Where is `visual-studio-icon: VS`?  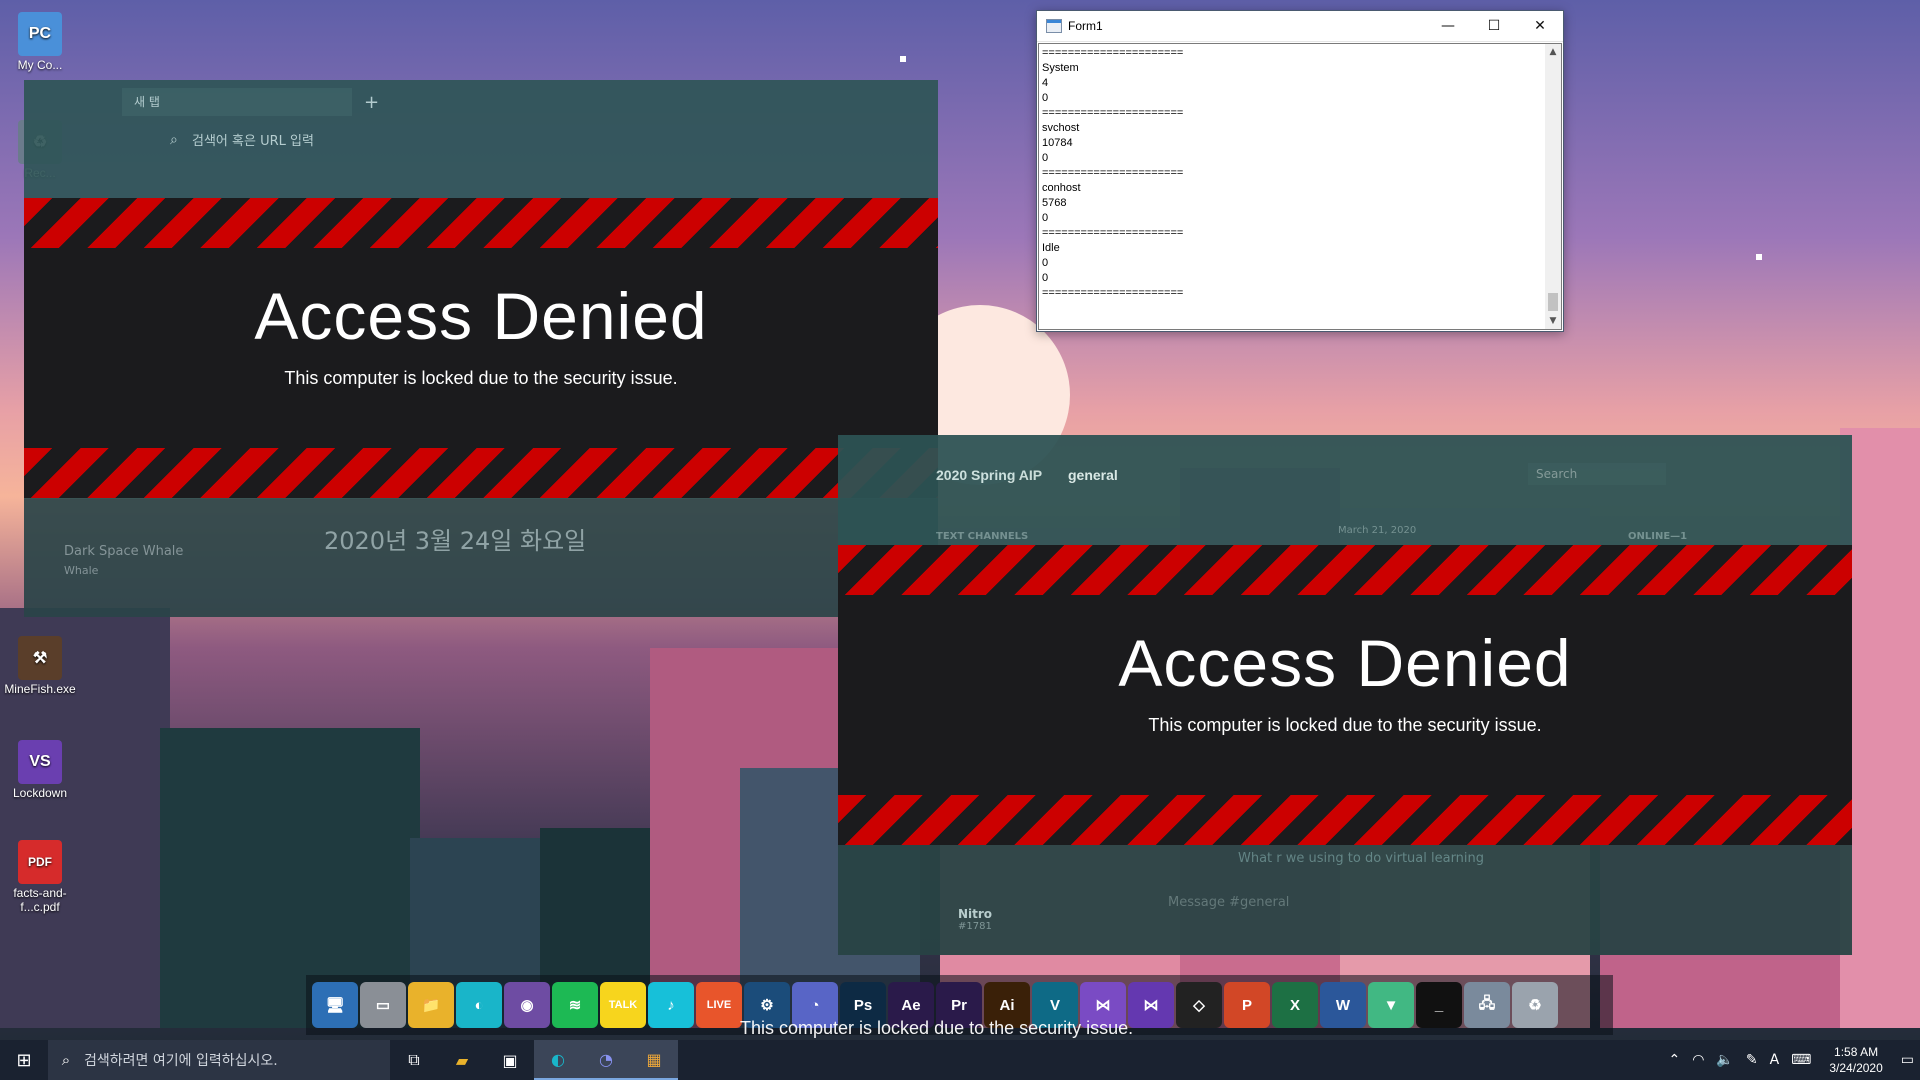
visual-studio-icon: VS is located at coordinates (40, 762).